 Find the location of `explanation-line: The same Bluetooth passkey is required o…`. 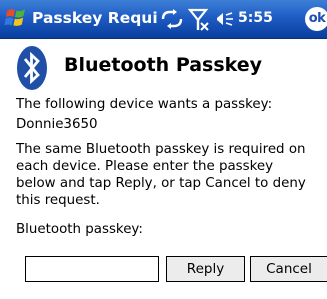

explanation-line: The same Bluetooth passkey is required o… is located at coordinates (161, 149).